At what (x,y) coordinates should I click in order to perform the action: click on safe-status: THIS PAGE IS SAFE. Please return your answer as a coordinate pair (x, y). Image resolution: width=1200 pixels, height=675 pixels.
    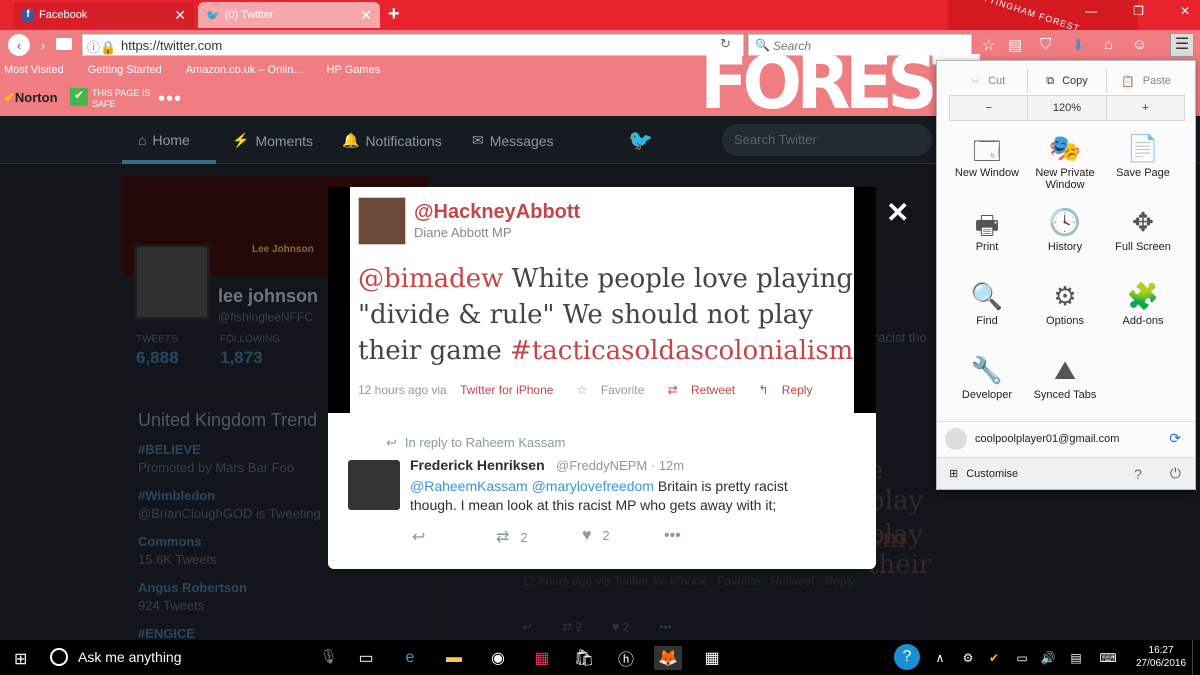
    Looking at the image, I should click on (121, 99).